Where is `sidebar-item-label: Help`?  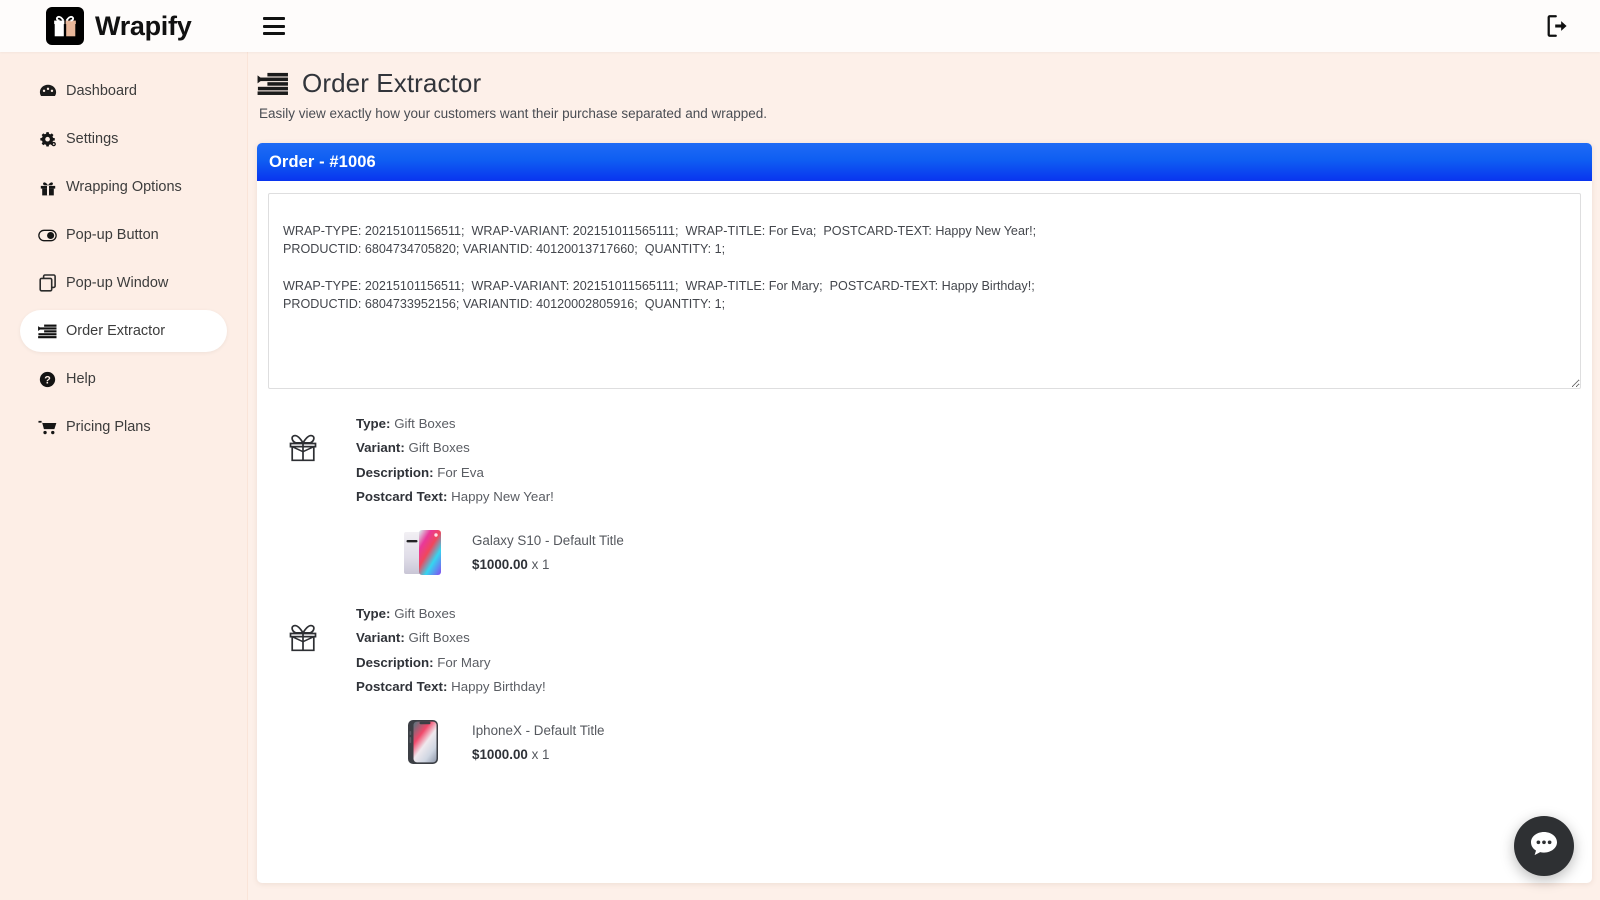 sidebar-item-label: Help is located at coordinates (81, 379).